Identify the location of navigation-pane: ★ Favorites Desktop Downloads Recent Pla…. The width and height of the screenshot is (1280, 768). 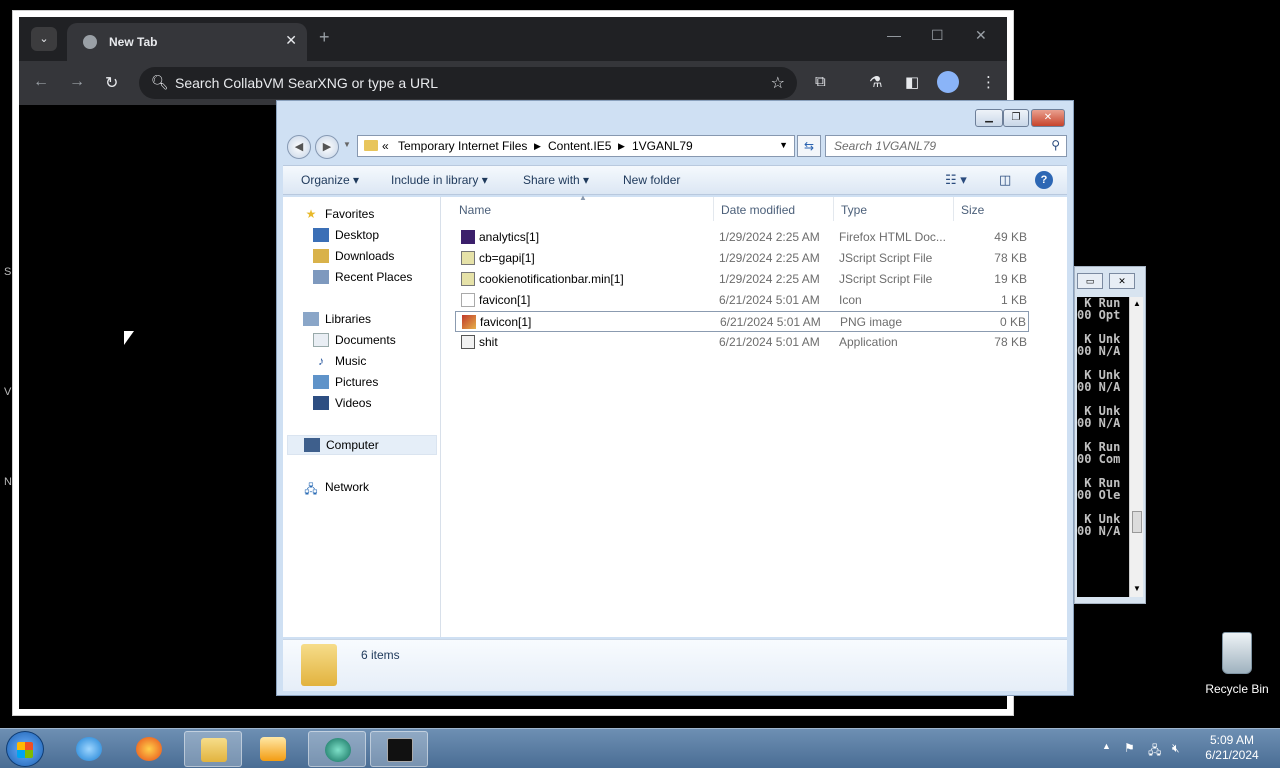
(362, 417).